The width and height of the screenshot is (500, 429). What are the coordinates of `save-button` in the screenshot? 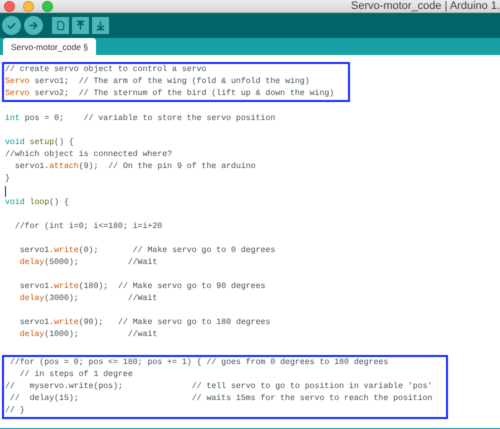 It's located at (100, 25).